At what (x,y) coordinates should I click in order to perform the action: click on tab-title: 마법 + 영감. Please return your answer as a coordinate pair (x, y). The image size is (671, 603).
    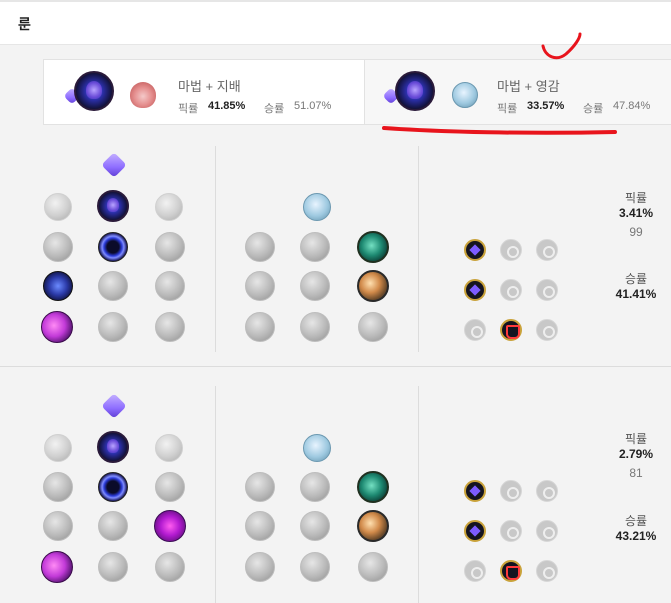
    Looking at the image, I should click on (528, 86).